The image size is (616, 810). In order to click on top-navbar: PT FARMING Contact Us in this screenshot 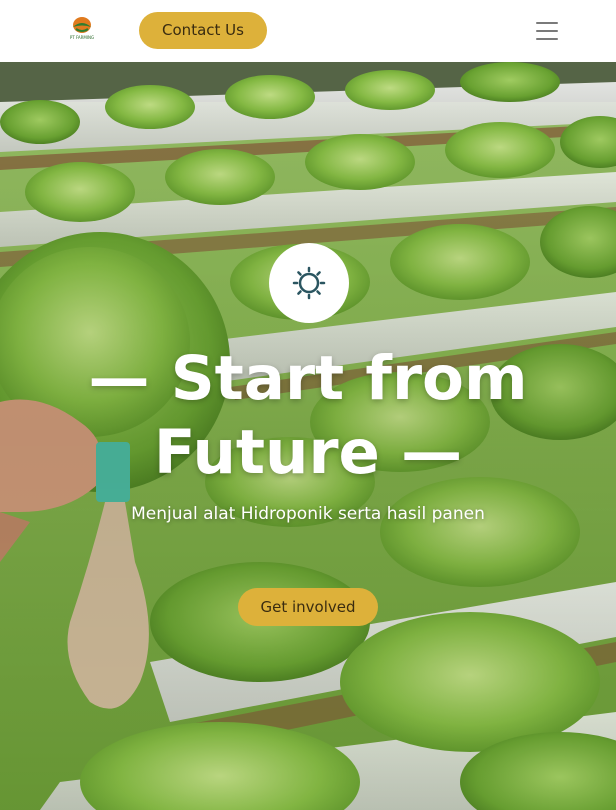, I will do `click(308, 31)`.